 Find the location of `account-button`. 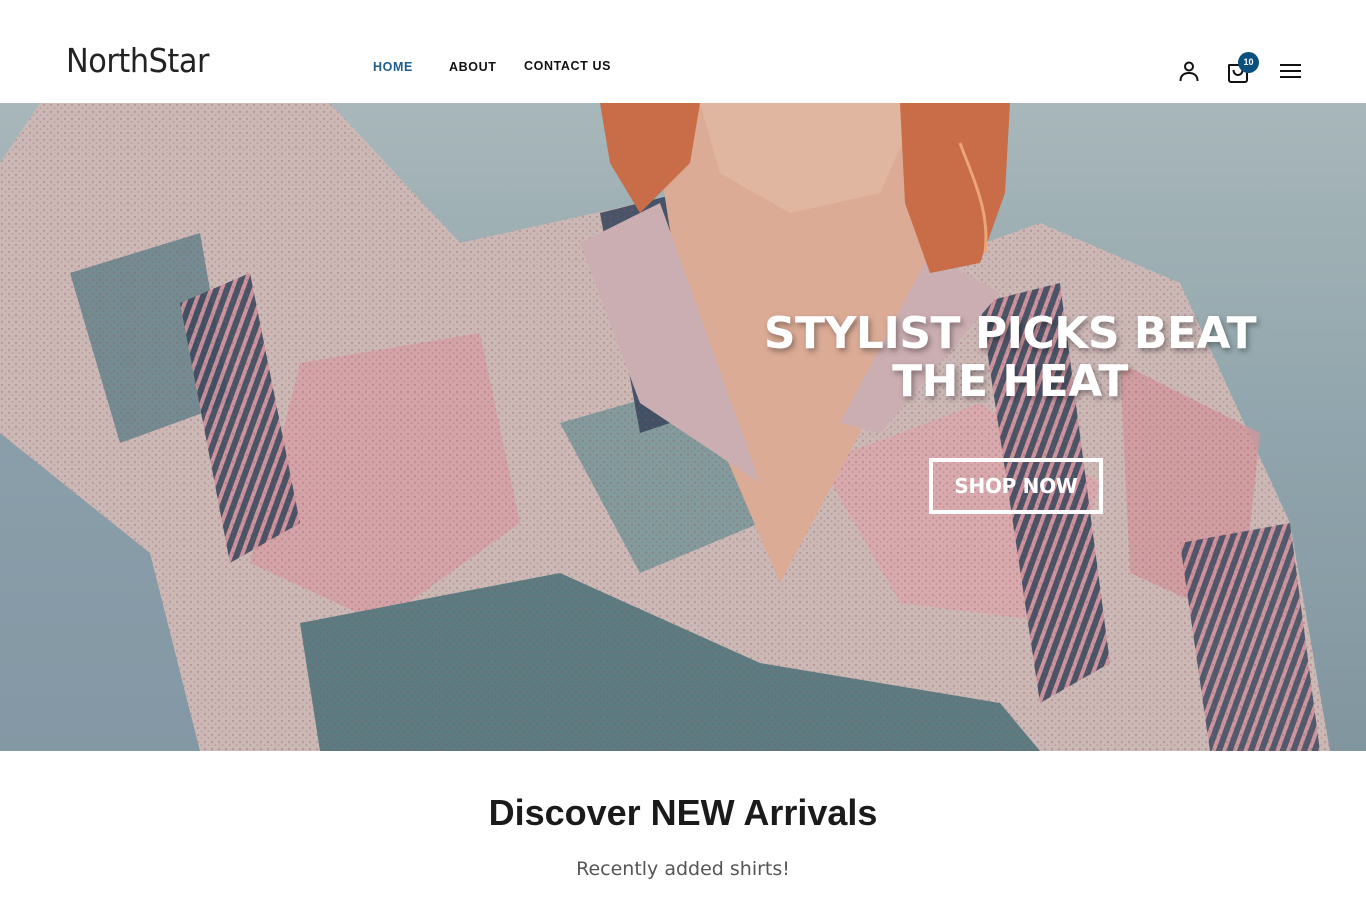

account-button is located at coordinates (1189, 71).